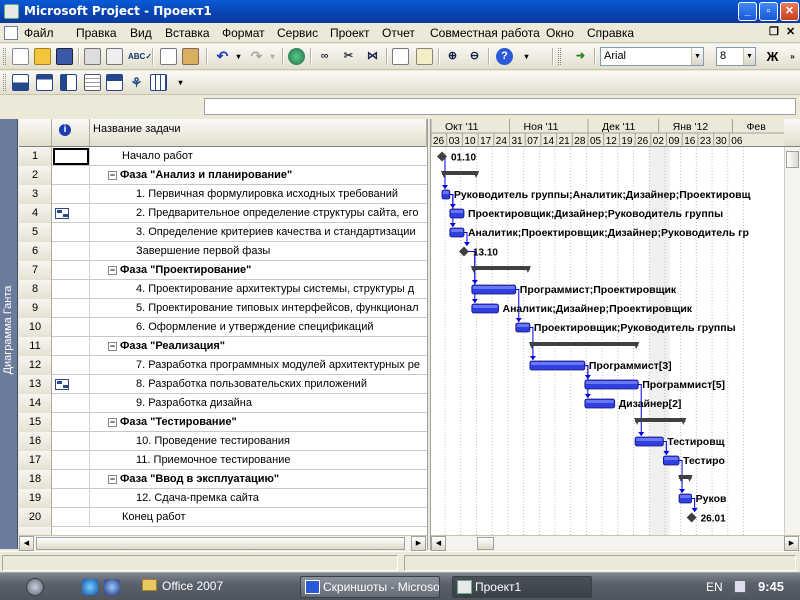  I want to click on table-row: 15 − Фаза "Тестирование", so click(223, 422).